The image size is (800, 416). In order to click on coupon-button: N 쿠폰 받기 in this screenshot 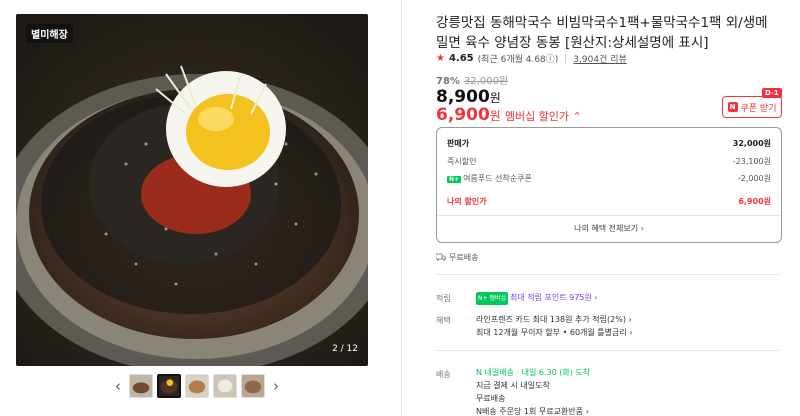, I will do `click(752, 107)`.